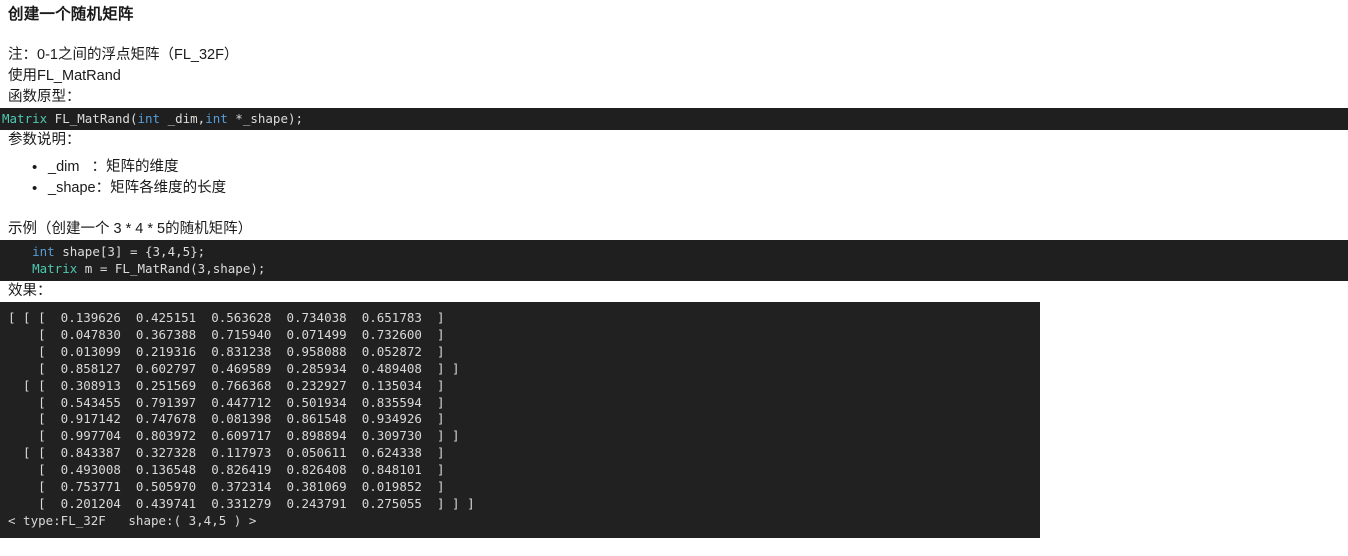 The image size is (1348, 556). I want to click on code-token-arg-dim: _dim,, so click(183, 118).